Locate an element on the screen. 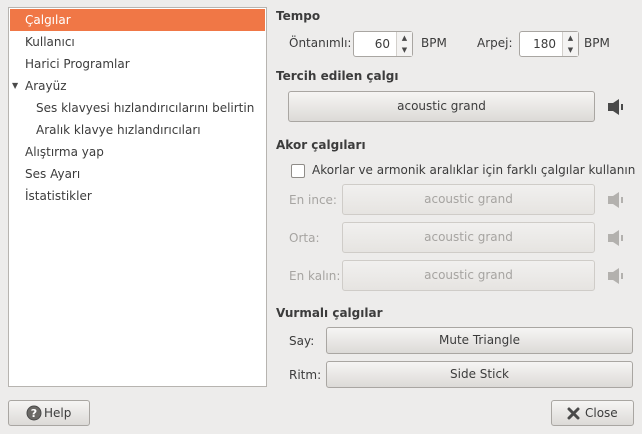  default-tempo-label: Öntanımlı: is located at coordinates (320, 43).